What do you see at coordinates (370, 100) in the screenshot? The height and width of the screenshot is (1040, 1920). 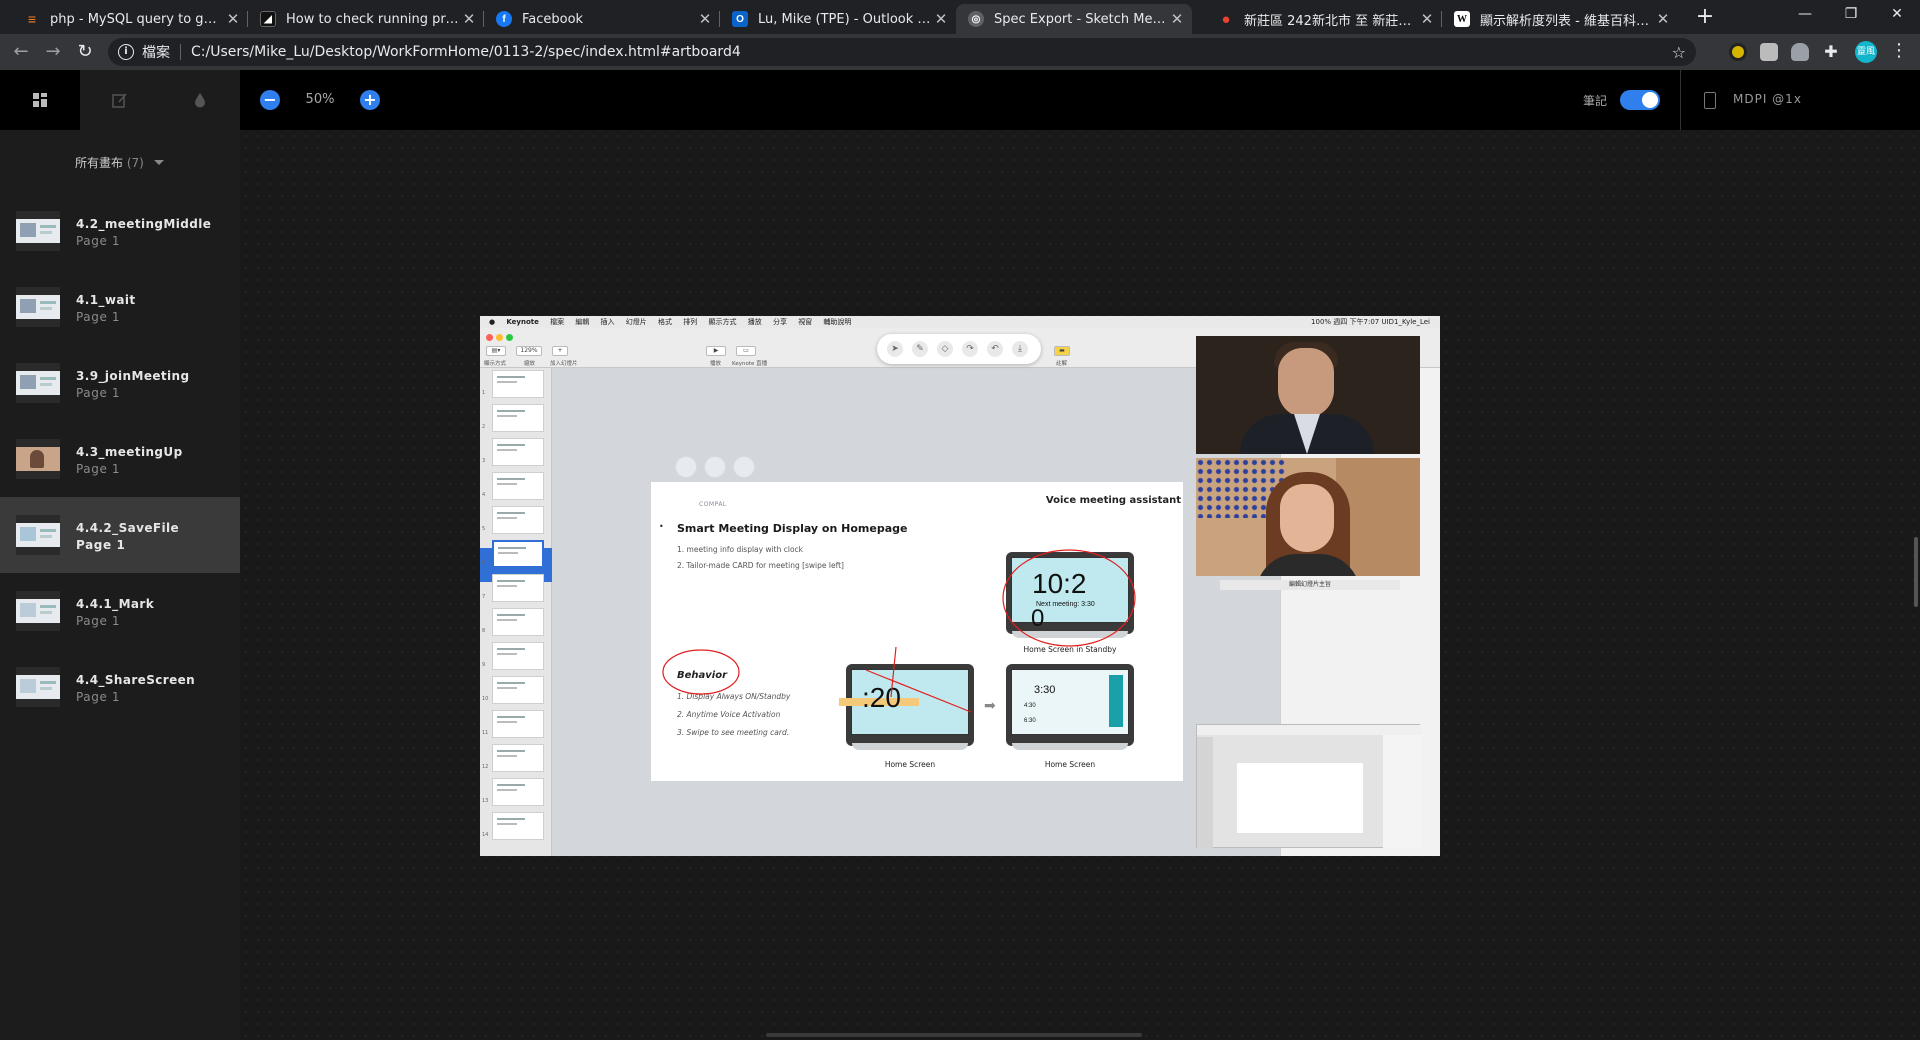 I see `zoom-in-button: +` at bounding box center [370, 100].